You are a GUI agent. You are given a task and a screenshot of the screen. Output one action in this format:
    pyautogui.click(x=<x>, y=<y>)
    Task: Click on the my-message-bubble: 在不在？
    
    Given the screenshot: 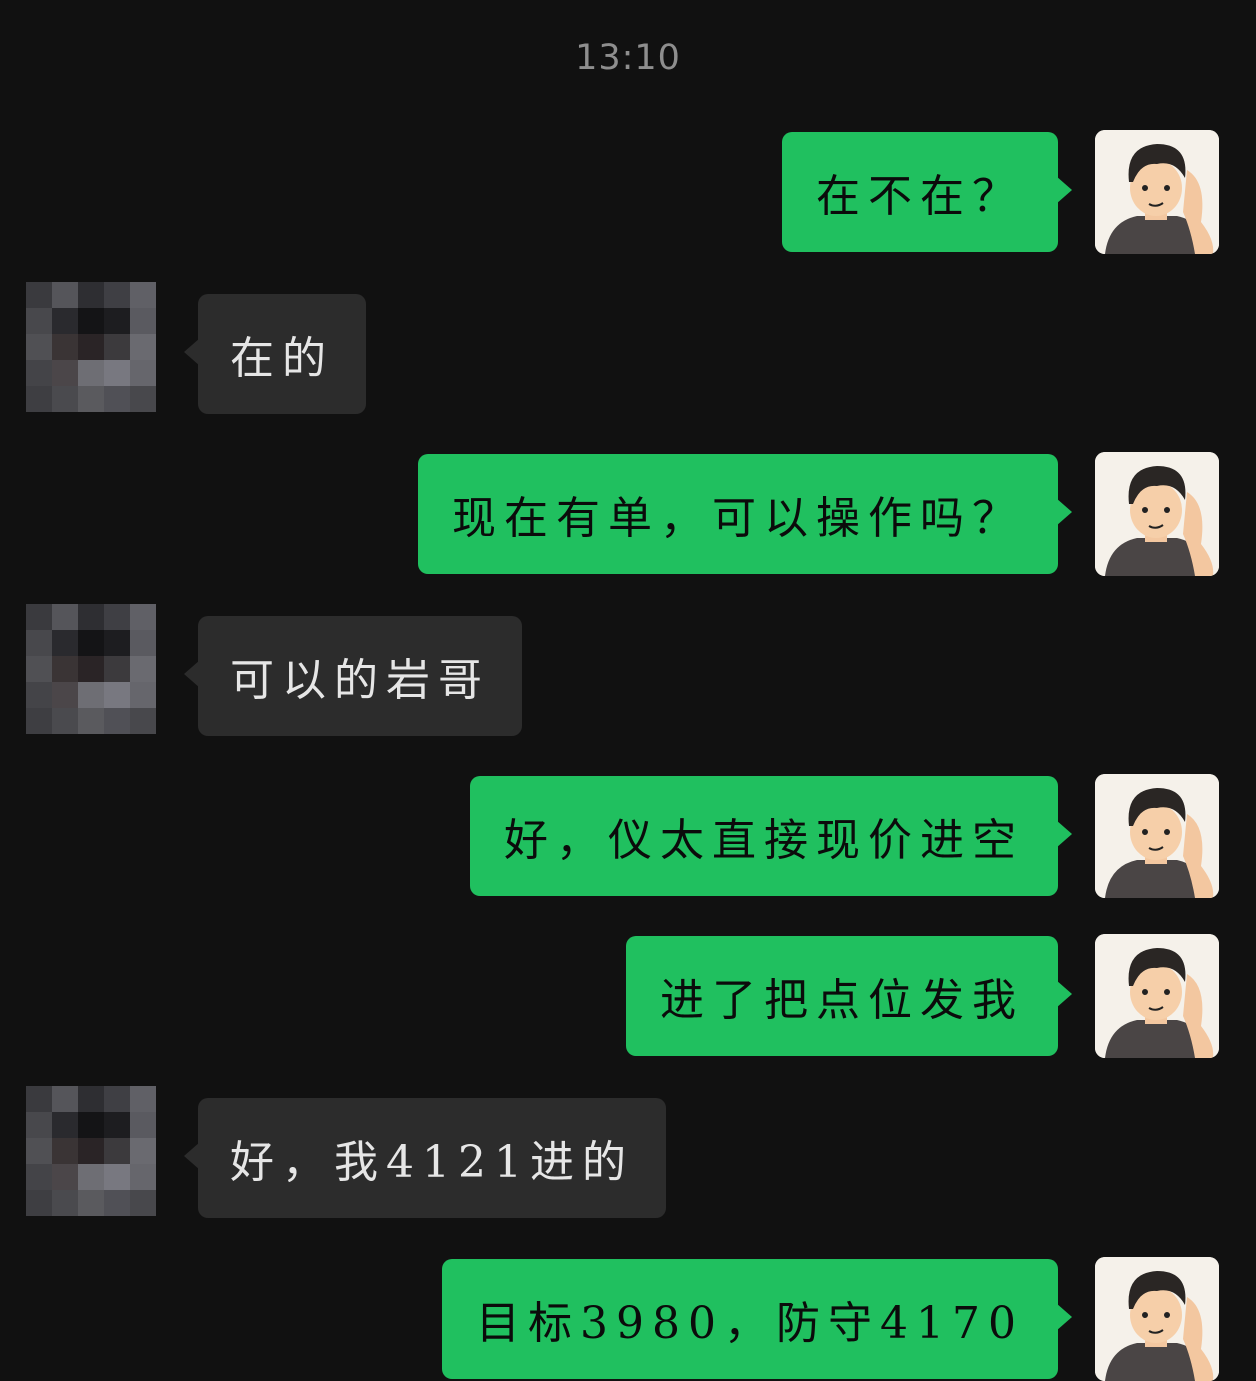 What is the action you would take?
    pyautogui.click(x=927, y=192)
    